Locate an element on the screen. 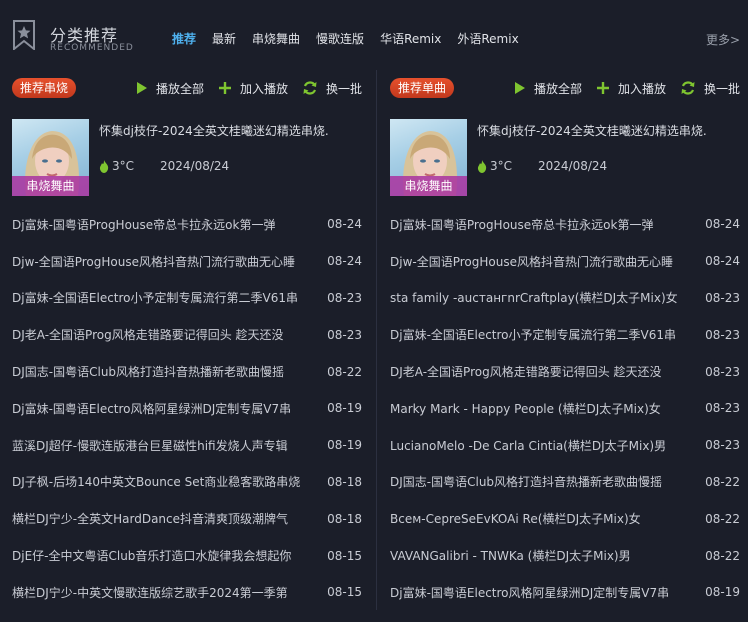 Image resolution: width=748 pixels, height=622 pixels. tab-medley-dance: 串烧舞曲 is located at coordinates (276, 38).